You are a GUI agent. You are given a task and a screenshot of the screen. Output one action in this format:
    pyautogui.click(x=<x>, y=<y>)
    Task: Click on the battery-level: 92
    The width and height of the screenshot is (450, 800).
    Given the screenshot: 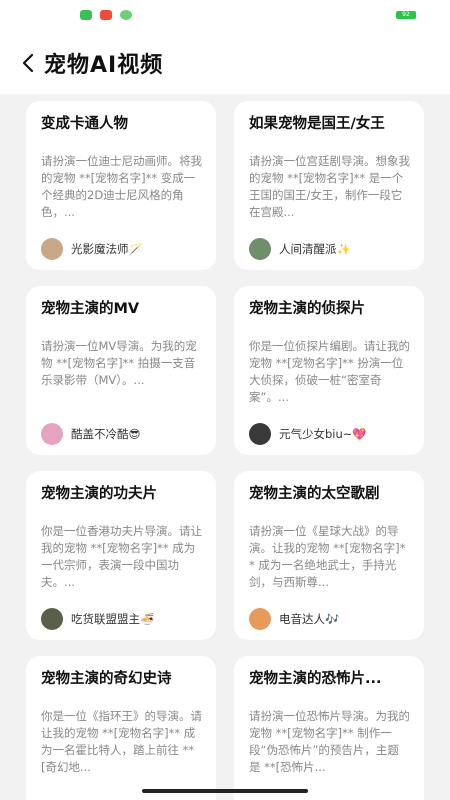 What is the action you would take?
    pyautogui.click(x=406, y=14)
    